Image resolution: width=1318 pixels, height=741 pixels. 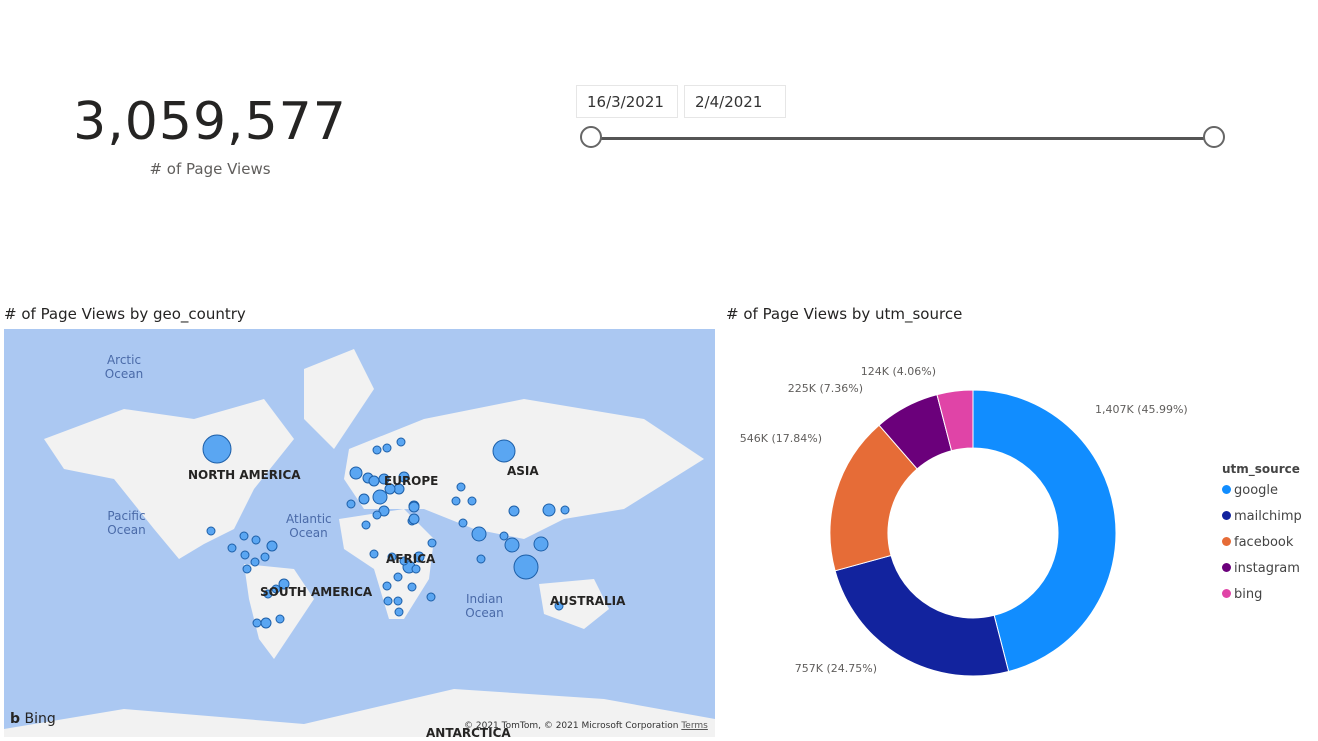 I want to click on label-africa: AFRICA, so click(x=411, y=559).